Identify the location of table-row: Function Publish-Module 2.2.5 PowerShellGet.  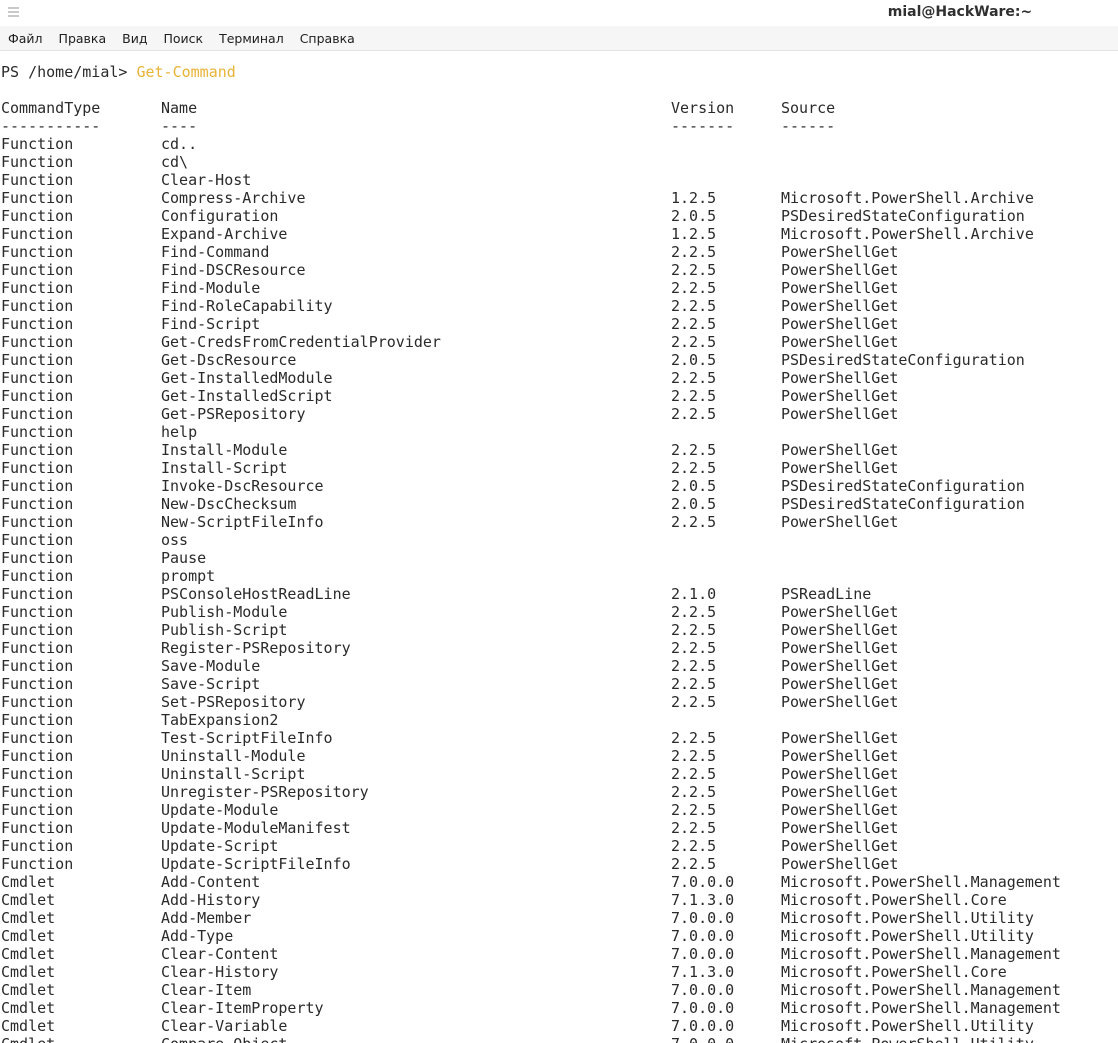
(556, 612).